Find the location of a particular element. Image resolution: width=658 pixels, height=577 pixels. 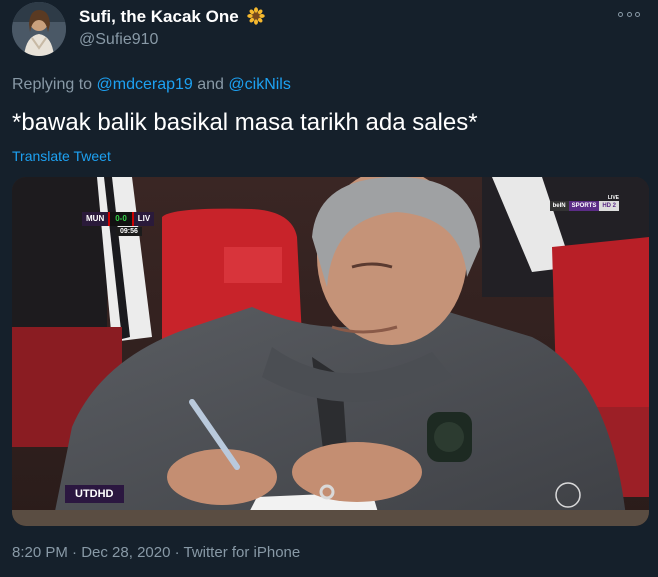

brand-part: SPORTS is located at coordinates (584, 206).